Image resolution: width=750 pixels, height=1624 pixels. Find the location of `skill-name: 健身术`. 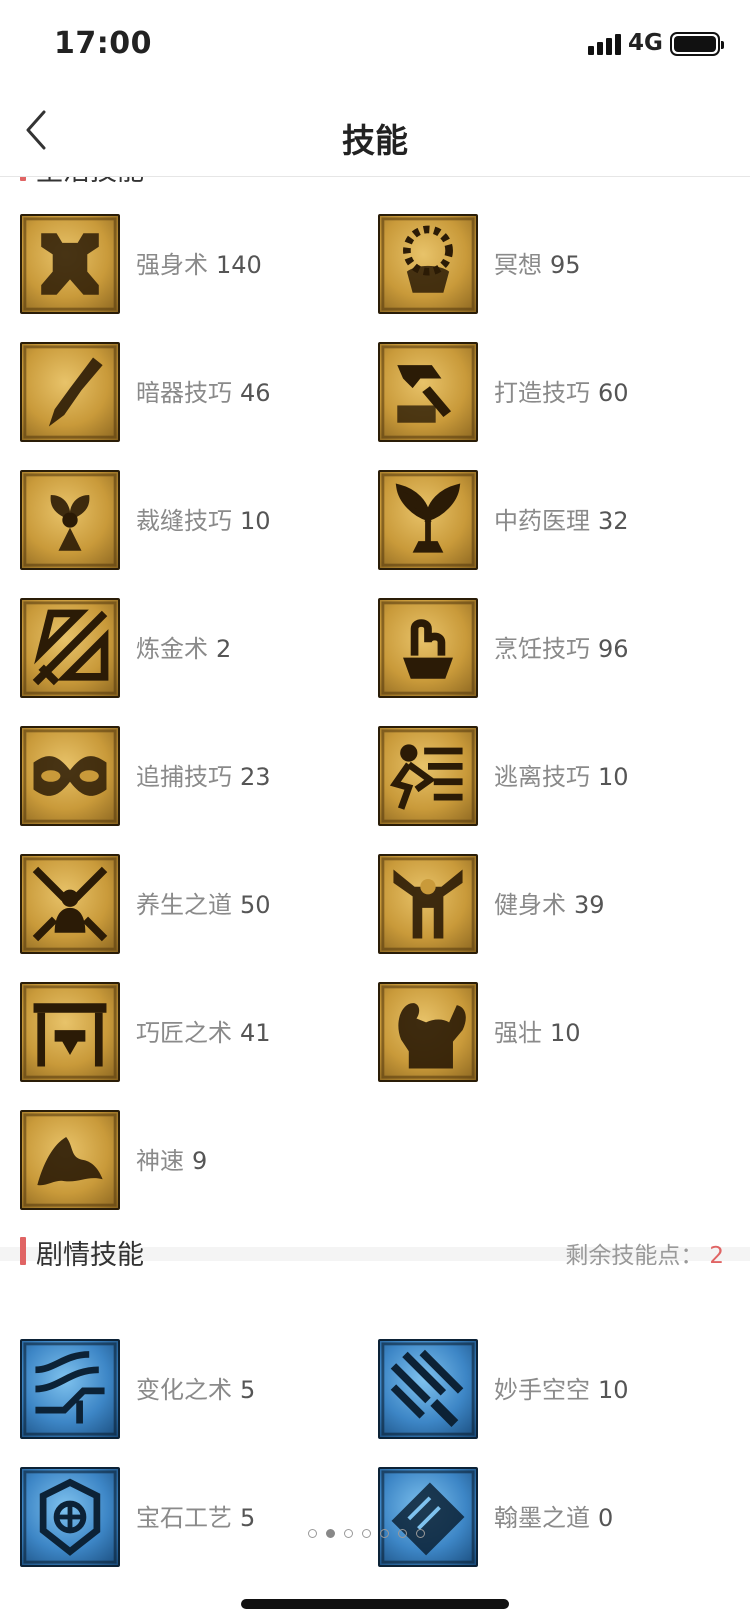

skill-name: 健身术 is located at coordinates (530, 905).